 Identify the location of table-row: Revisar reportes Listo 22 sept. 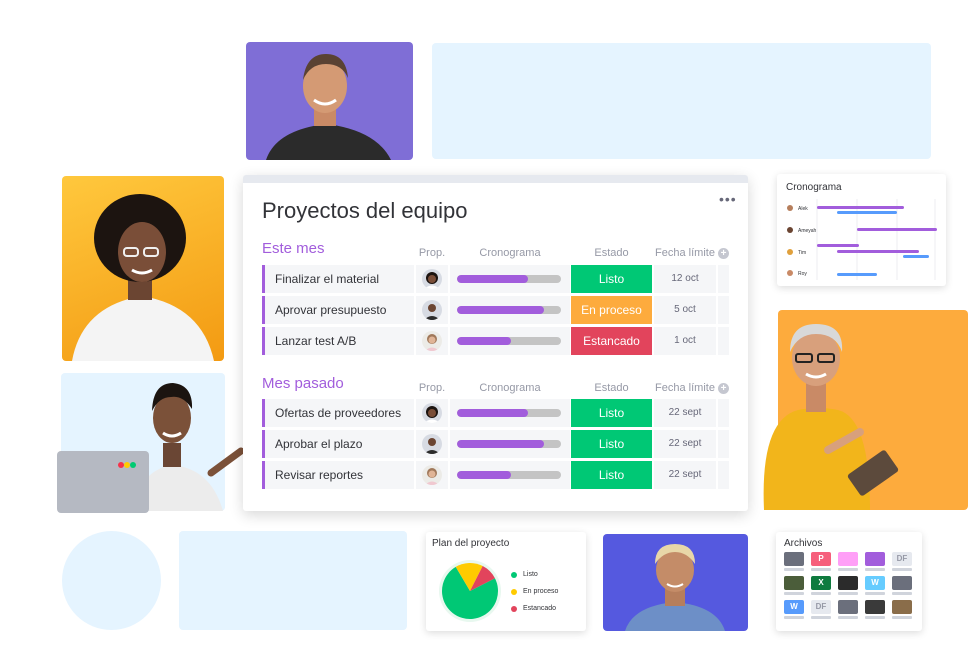
(495, 475).